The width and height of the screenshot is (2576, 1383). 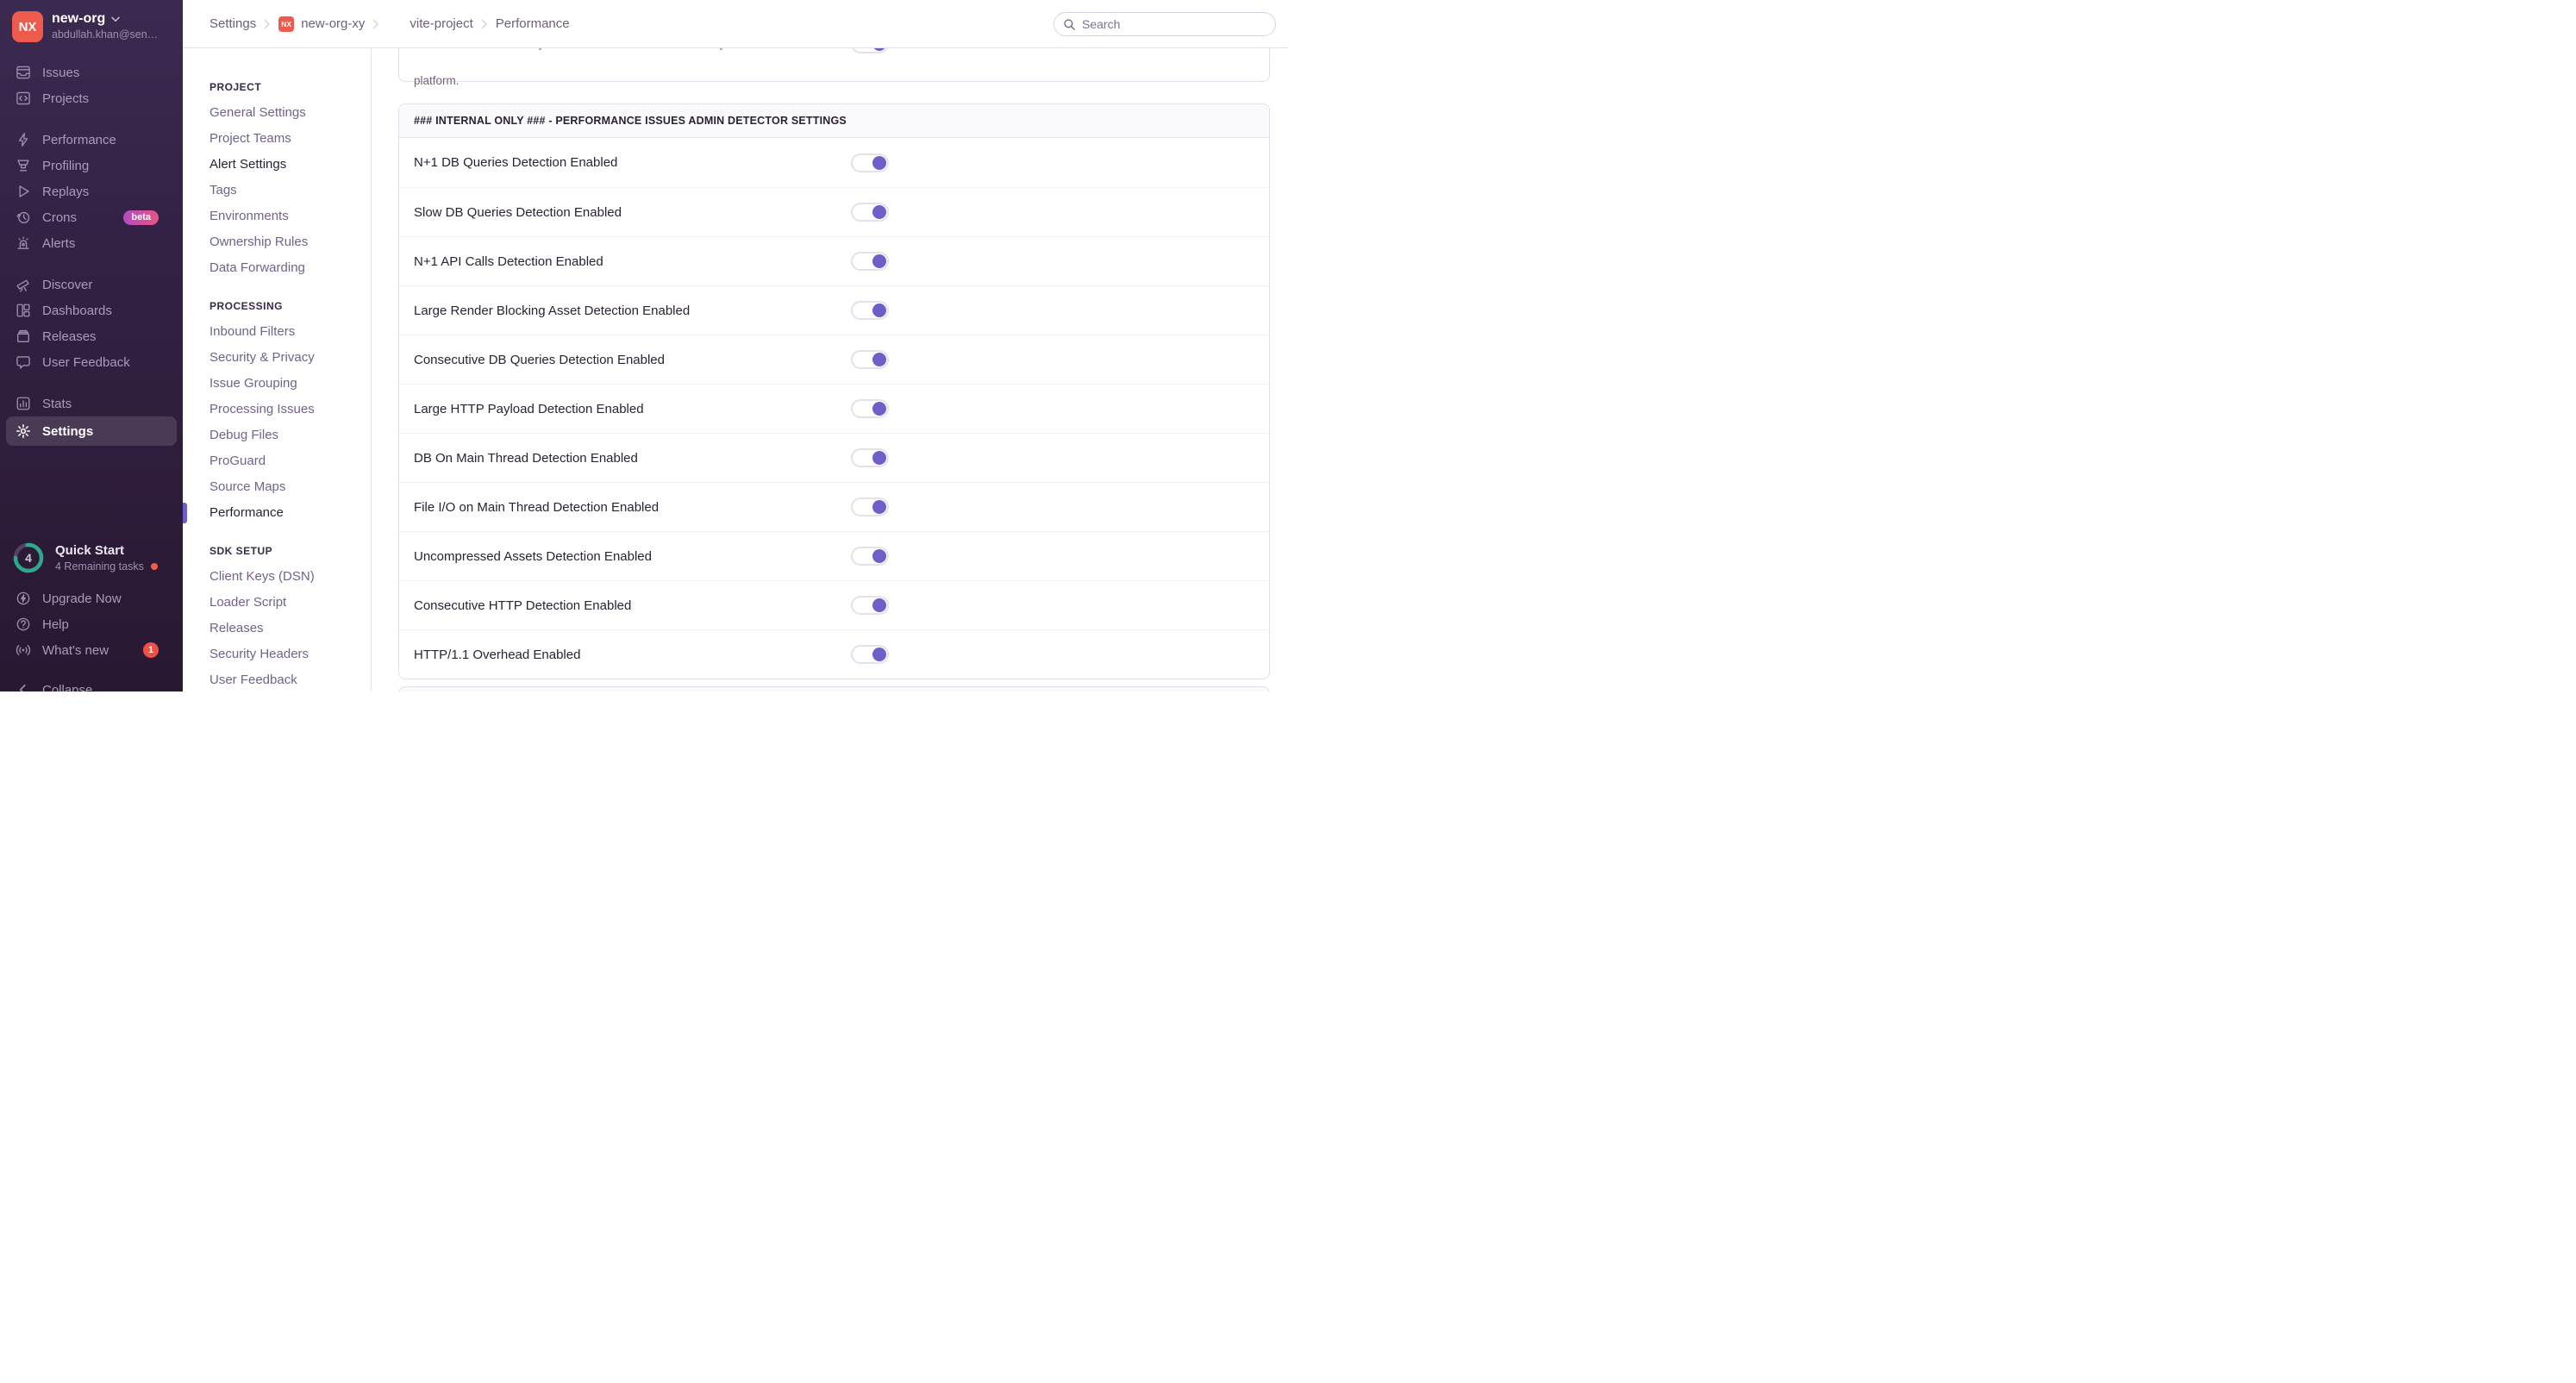 I want to click on setting-label: N+1 DB Queries Detection Enabled, so click(x=516, y=162).